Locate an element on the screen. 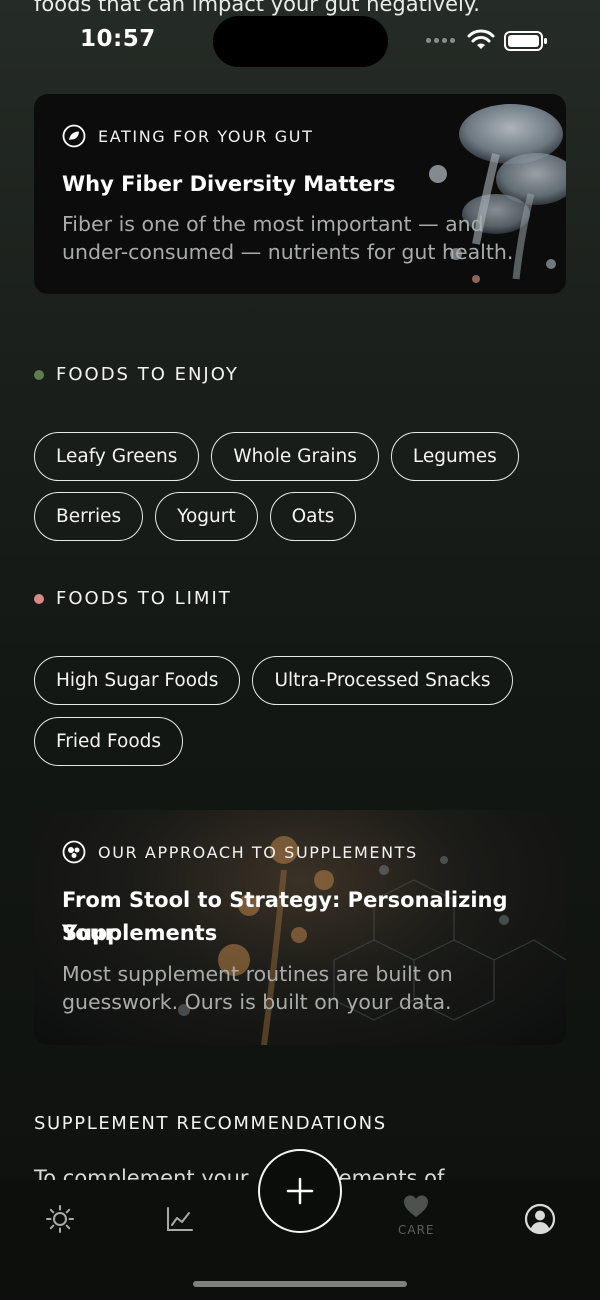  enjoy-chip-row-1: Leafy Greens Whole Grains Legumes is located at coordinates (276, 456).